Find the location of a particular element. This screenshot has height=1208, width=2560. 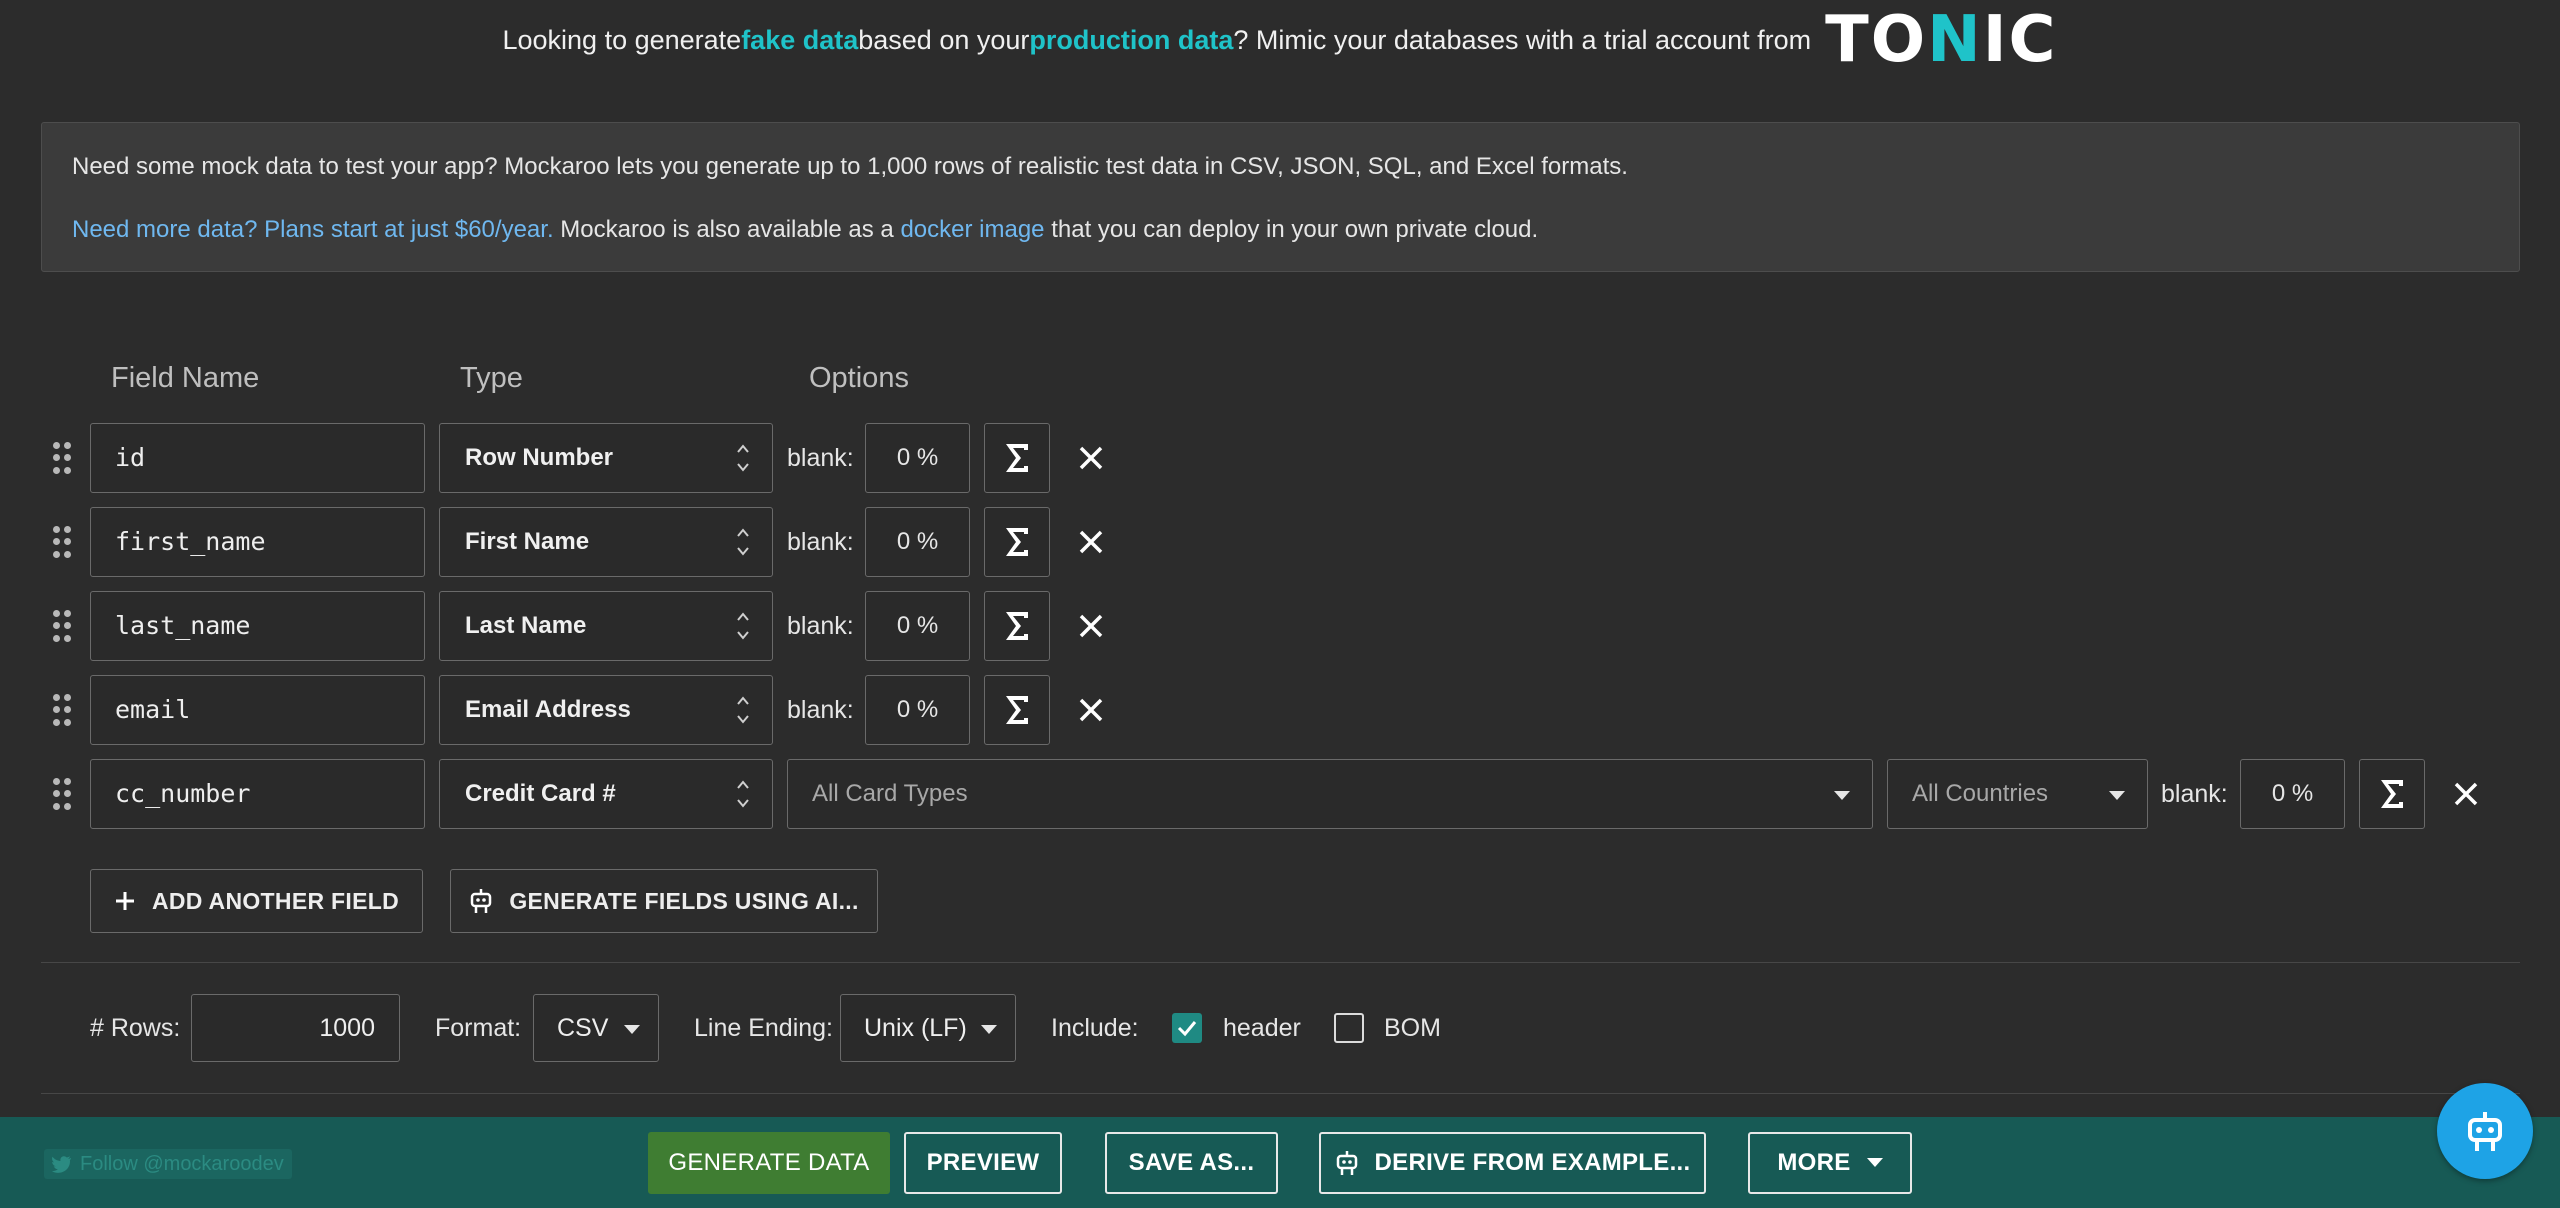

field-name-input: cc_number is located at coordinates (257, 794).